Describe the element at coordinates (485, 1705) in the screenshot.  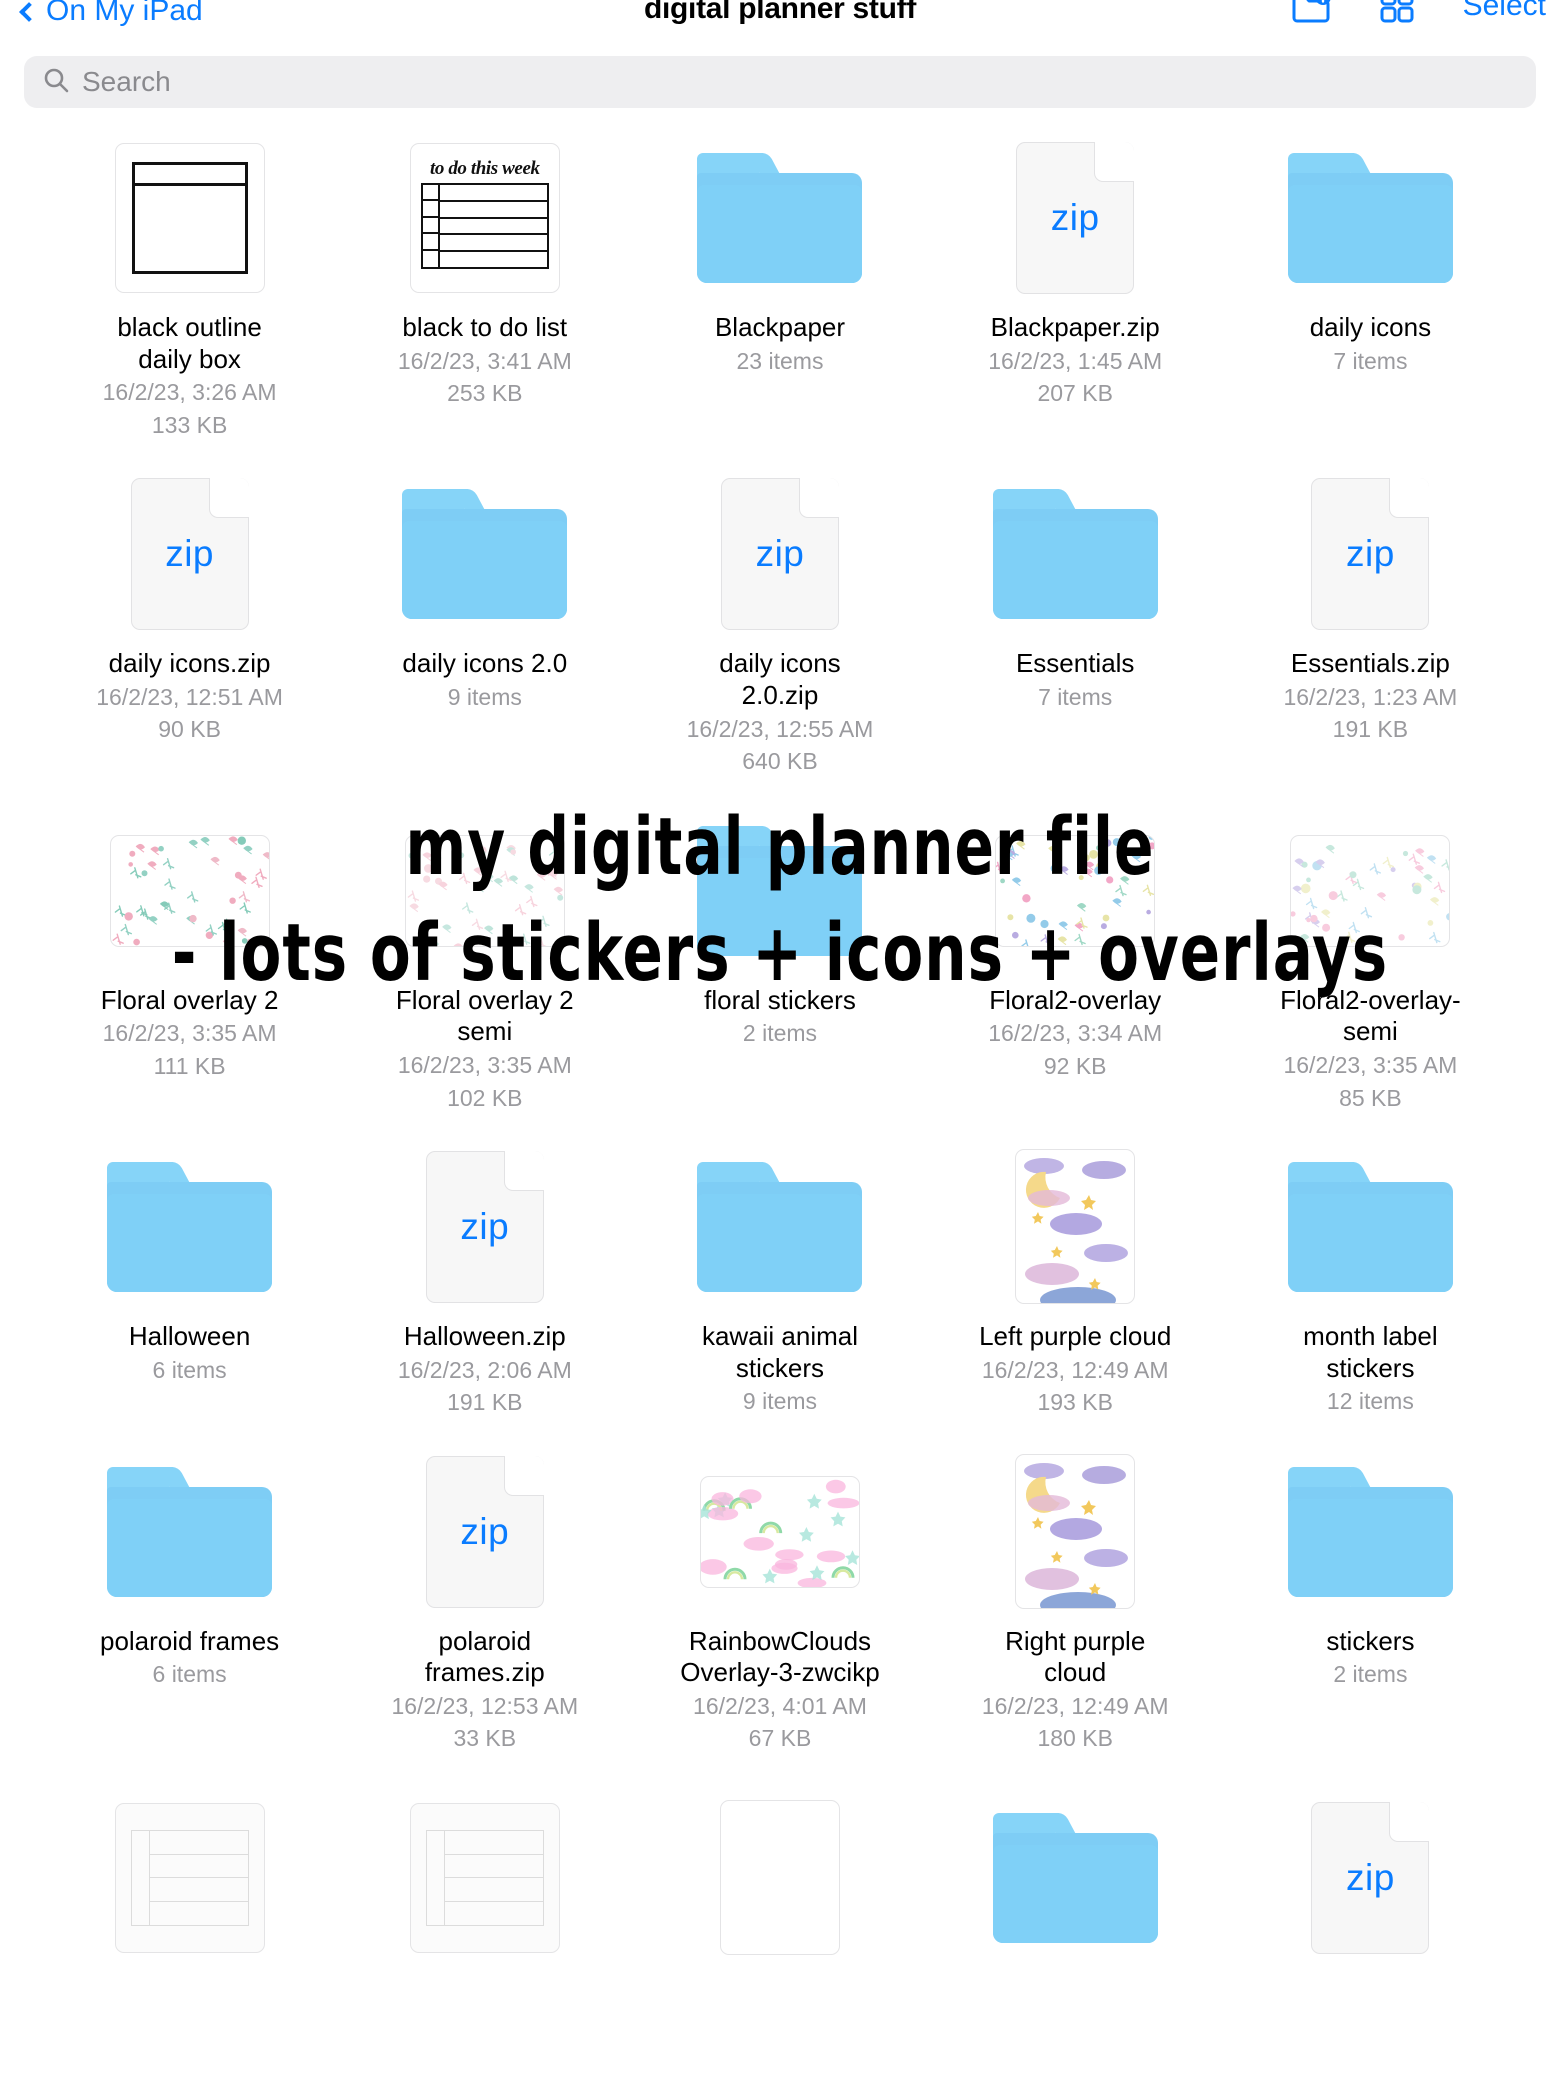
I see `file-date: 16/2/23, 12:53 AM` at that location.